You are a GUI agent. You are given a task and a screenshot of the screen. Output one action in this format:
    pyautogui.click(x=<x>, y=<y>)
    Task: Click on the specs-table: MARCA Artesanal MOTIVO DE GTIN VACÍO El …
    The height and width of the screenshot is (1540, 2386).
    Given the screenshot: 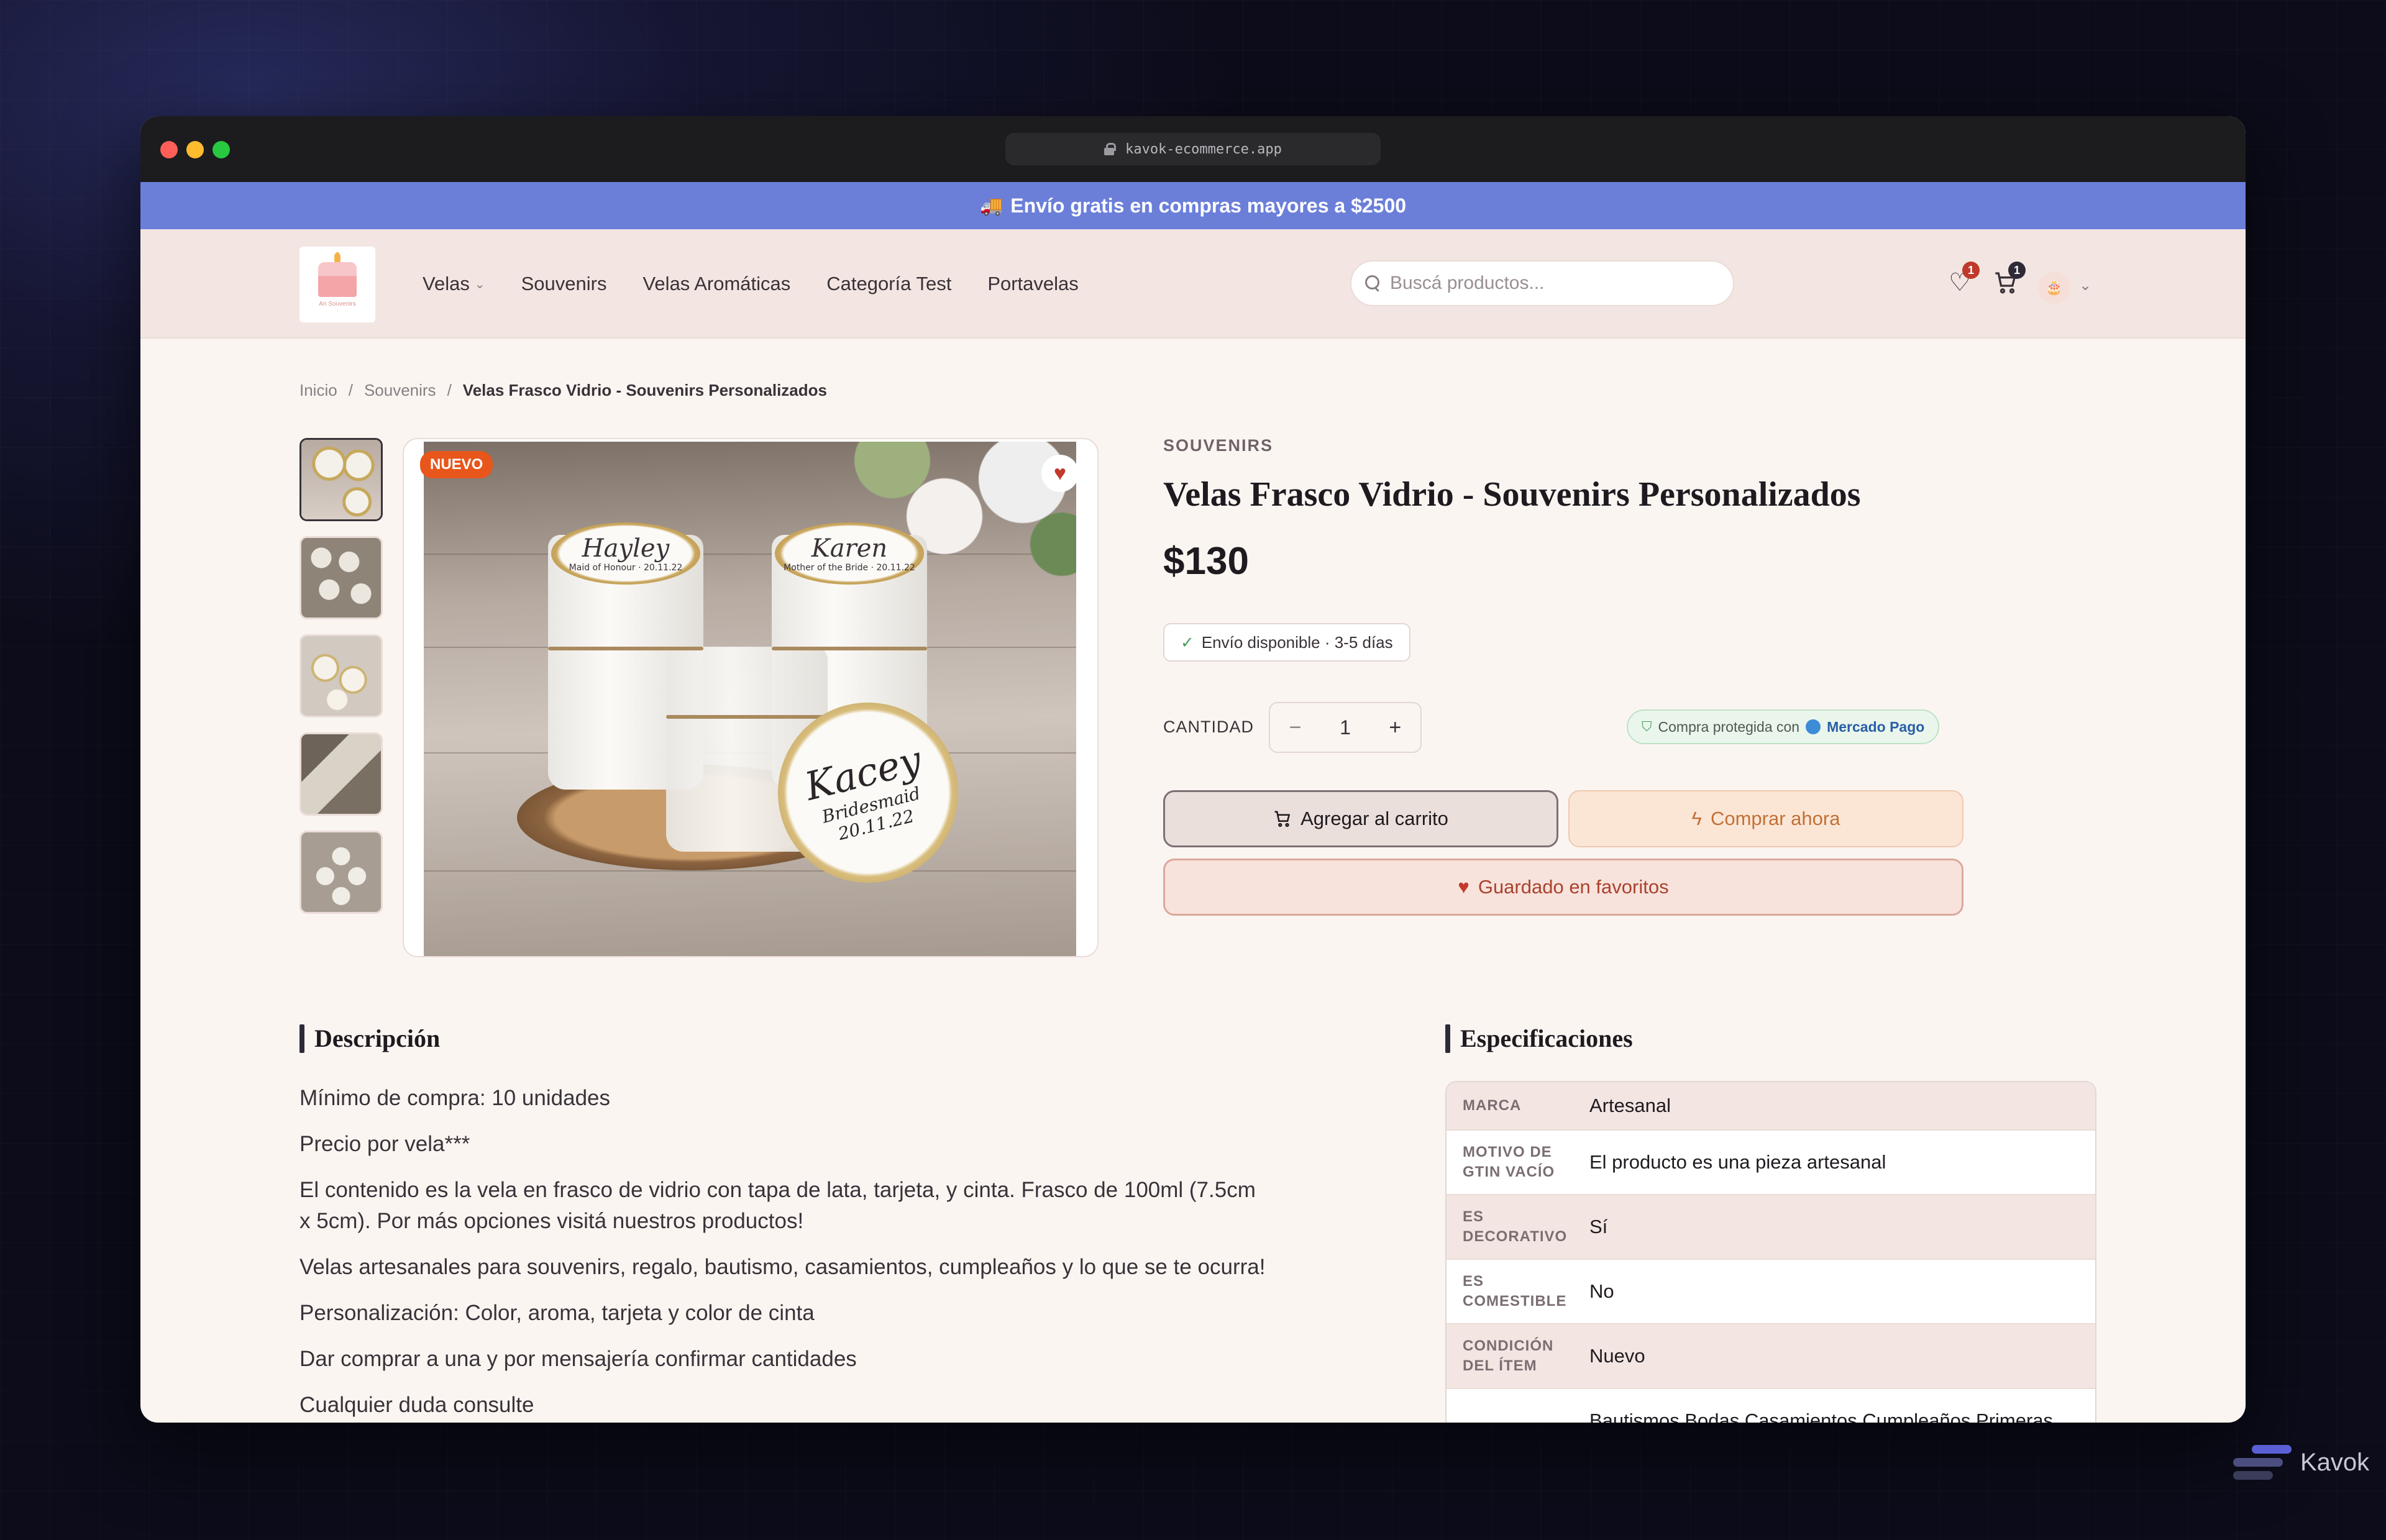 What is the action you would take?
    pyautogui.click(x=1770, y=1252)
    